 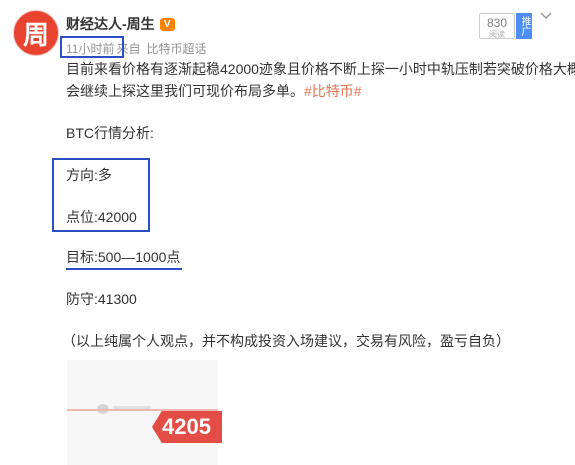 I want to click on post-time: 11小时前, so click(x=90, y=48).